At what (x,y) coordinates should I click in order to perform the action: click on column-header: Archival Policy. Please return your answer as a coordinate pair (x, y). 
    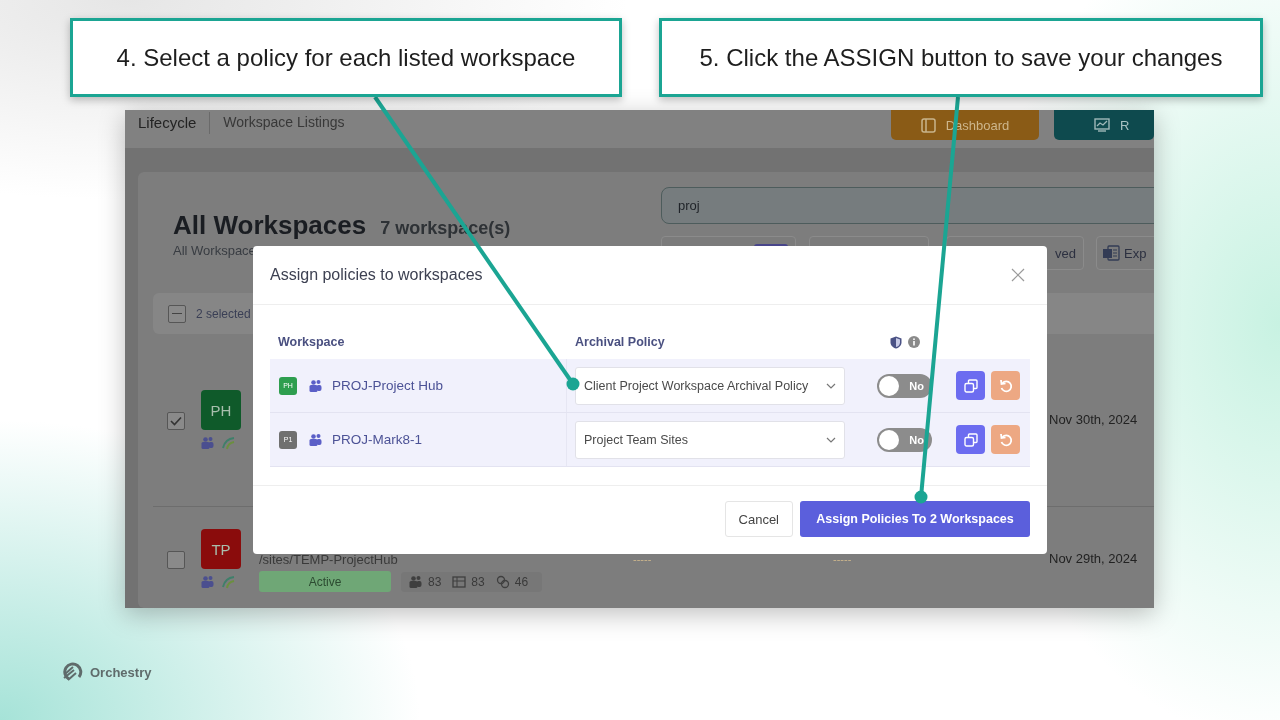
    Looking at the image, I should click on (620, 342).